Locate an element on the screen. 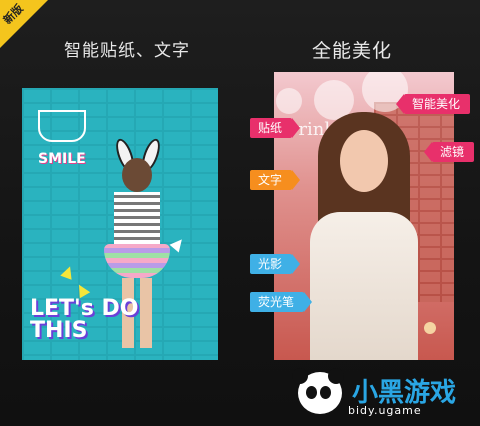 The width and height of the screenshot is (480, 426). tag-highlighter: 荧光笔 is located at coordinates (281, 302).